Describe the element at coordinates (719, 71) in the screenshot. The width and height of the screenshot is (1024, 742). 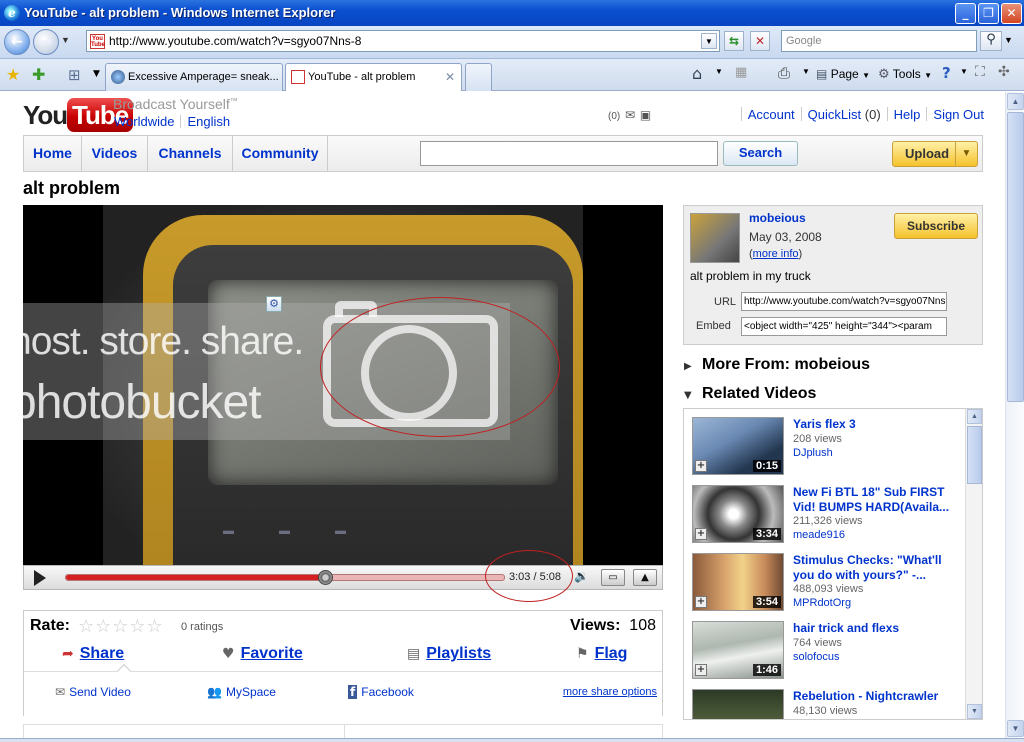
I see `home-dropdown: ▼` at that location.